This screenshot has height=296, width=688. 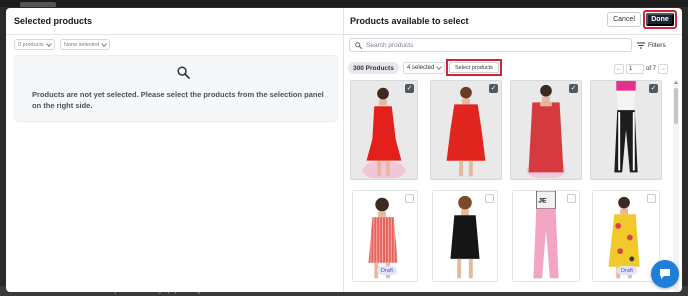 I want to click on chat-icon, so click(x=665, y=274).